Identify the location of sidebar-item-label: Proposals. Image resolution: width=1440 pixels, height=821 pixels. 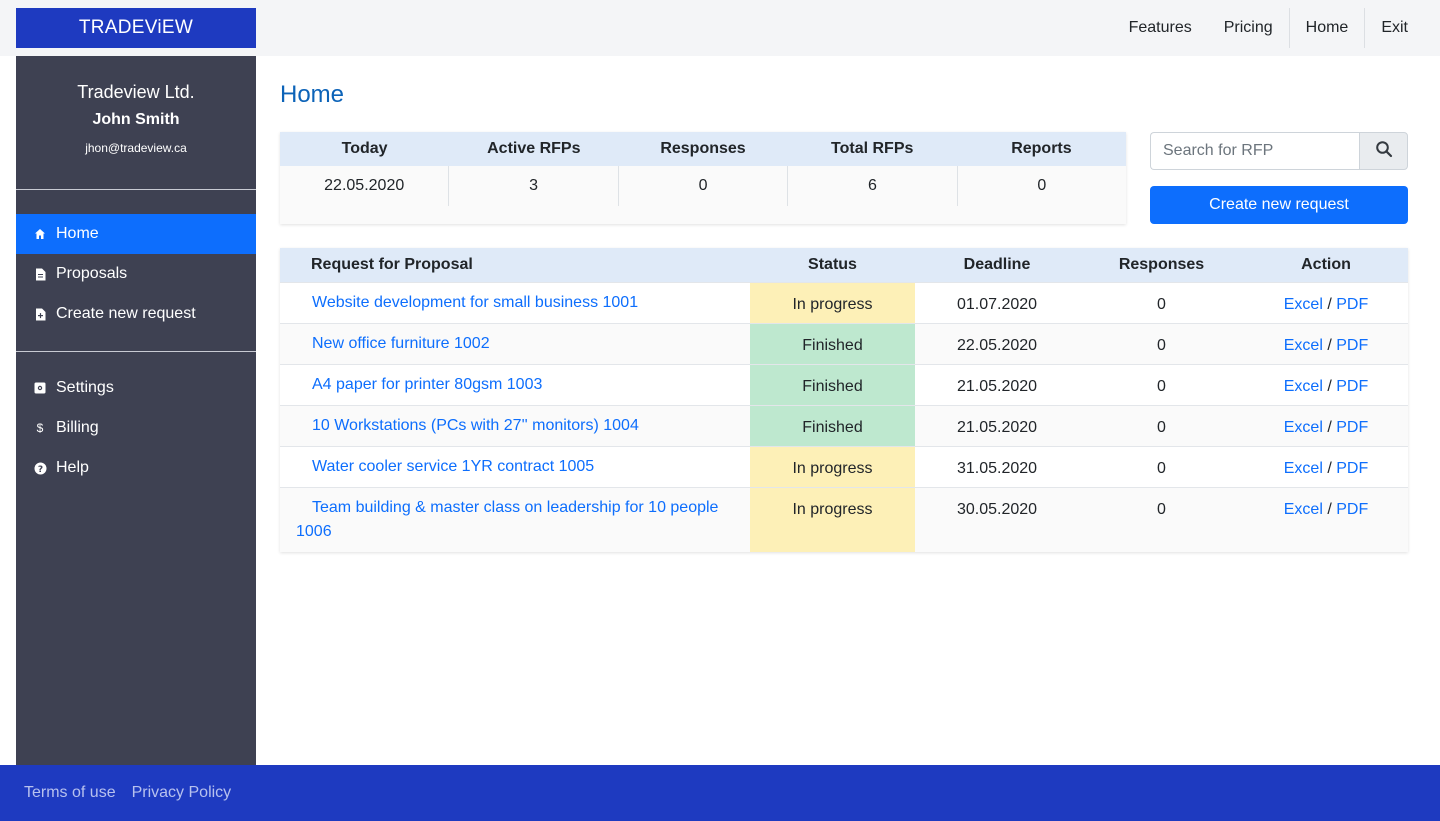
(92, 273).